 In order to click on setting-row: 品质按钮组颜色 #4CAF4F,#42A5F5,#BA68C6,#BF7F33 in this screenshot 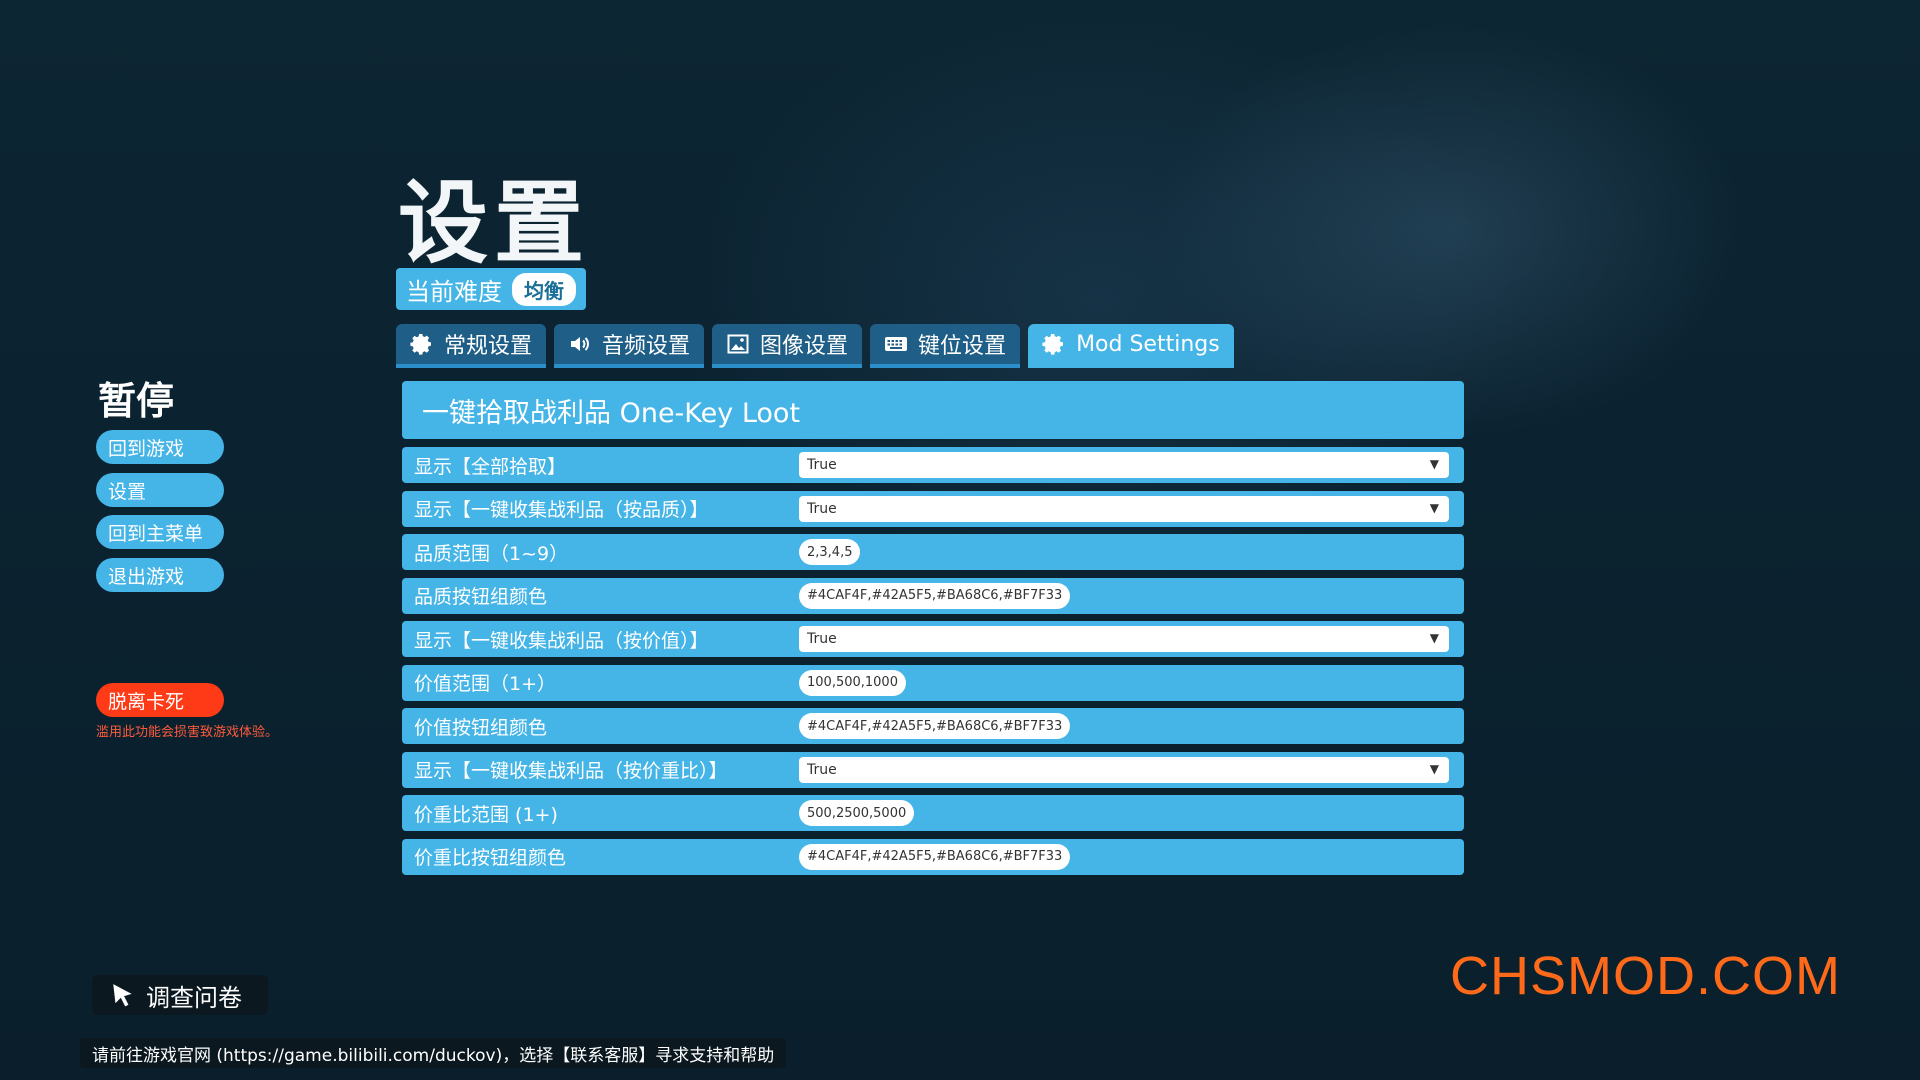, I will do `click(933, 595)`.